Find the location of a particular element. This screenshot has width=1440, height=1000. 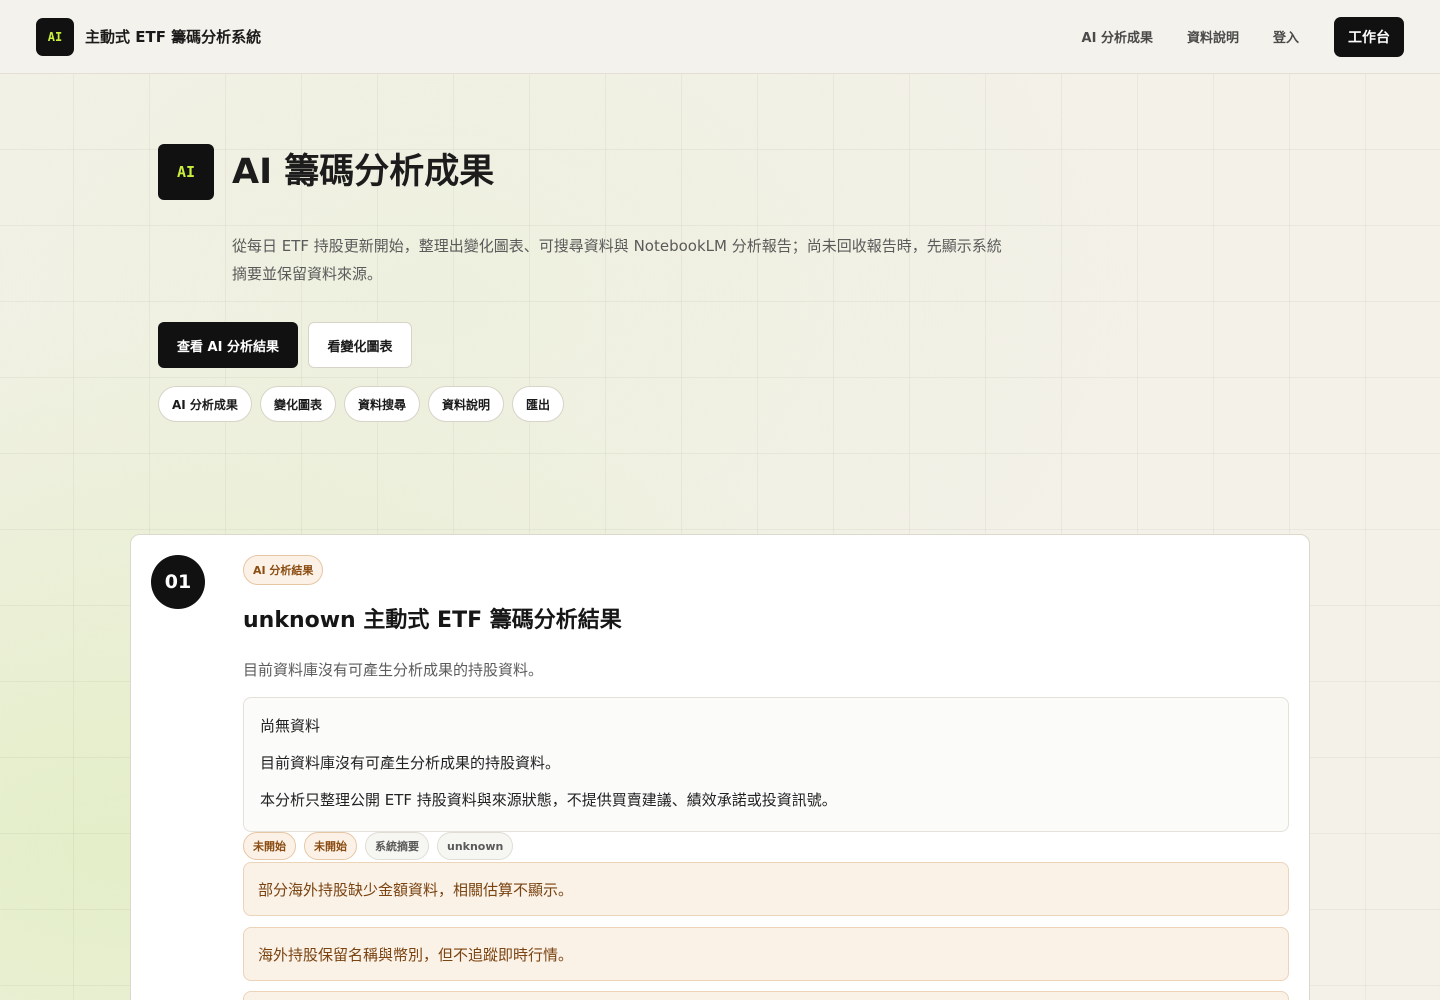

result-subtitle: 目前資料庫沒有可產生分析成果的持股資料。 is located at coordinates (393, 670).